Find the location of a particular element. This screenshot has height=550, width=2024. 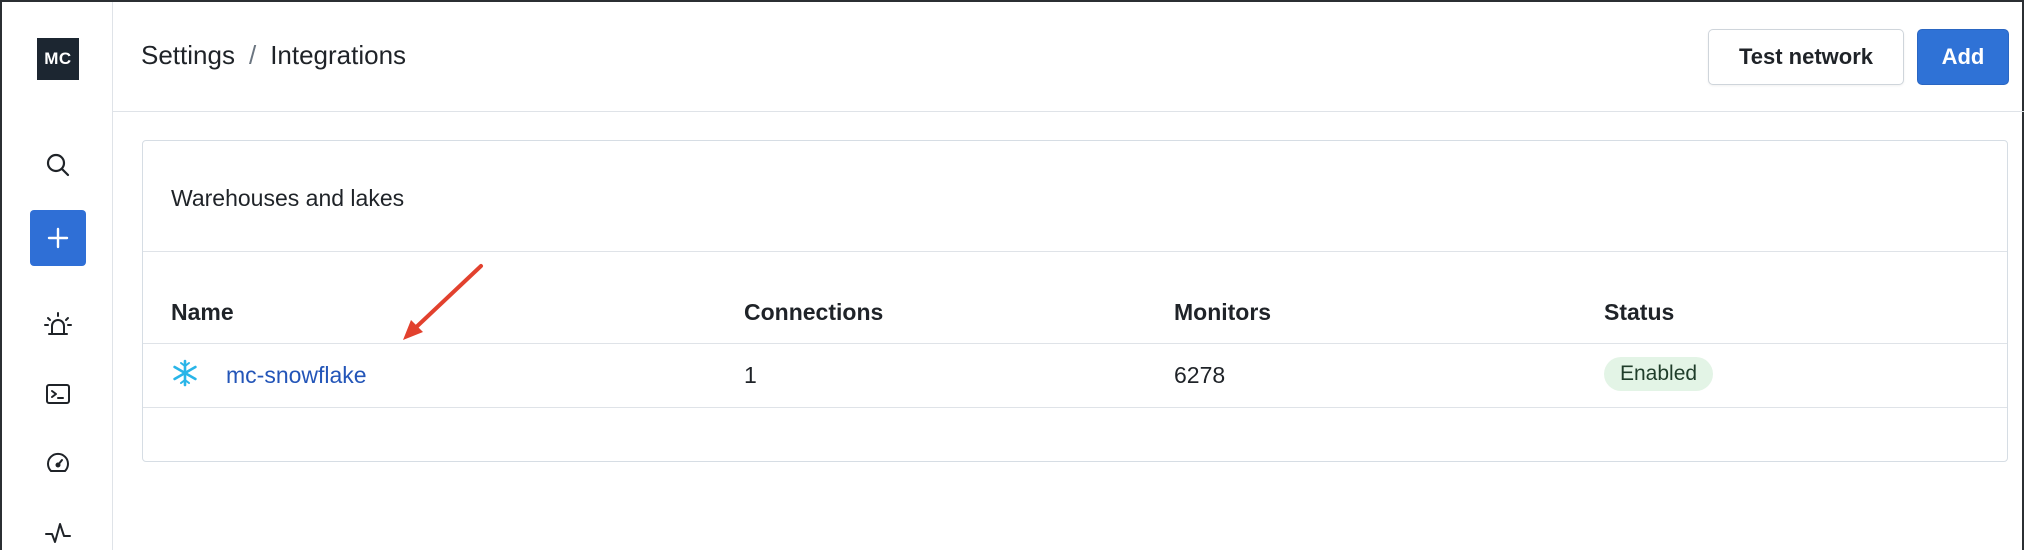

column-header-monitors: Monitors is located at coordinates (1222, 312).